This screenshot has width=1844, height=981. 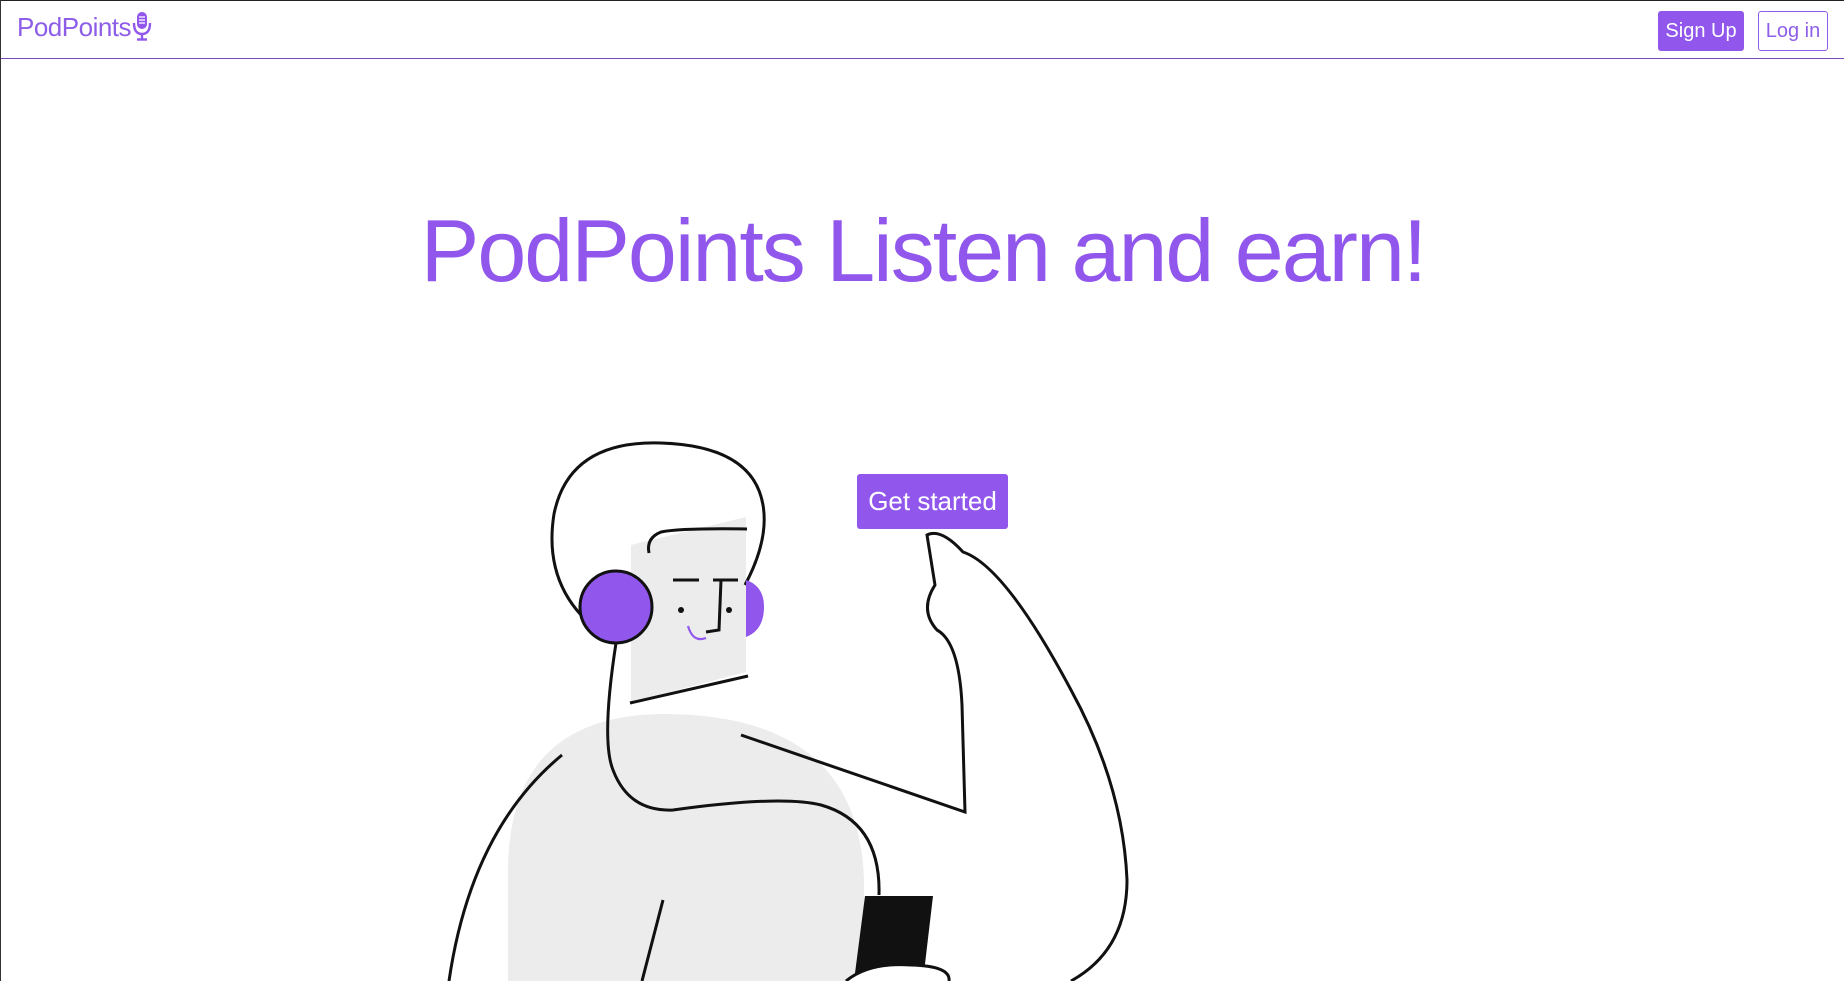 What do you see at coordinates (616, 607) in the screenshot?
I see `headphone-left` at bounding box center [616, 607].